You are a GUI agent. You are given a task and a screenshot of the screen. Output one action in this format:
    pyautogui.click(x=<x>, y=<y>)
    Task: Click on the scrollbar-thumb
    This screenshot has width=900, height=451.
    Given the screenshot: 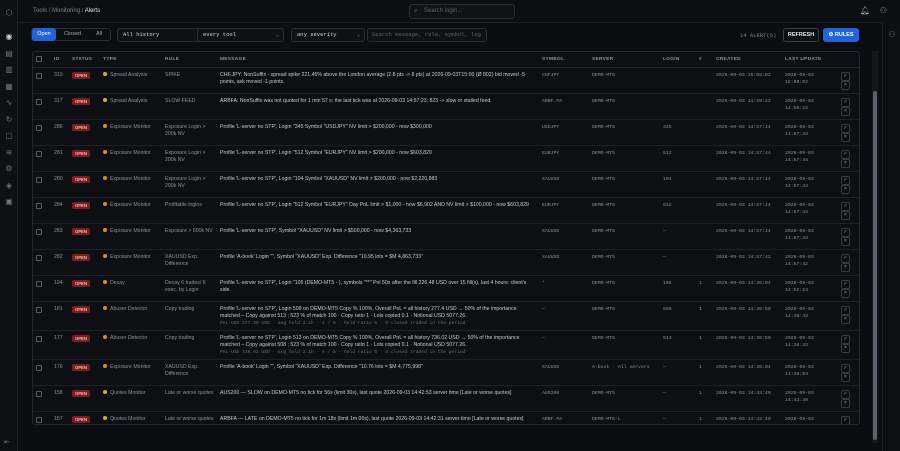 What is the action you would take?
    pyautogui.click(x=875, y=265)
    